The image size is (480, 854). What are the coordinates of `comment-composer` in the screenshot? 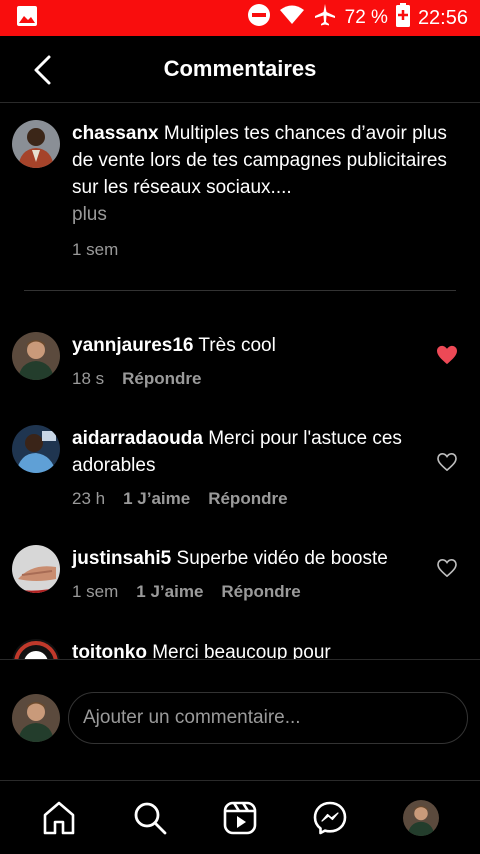 It's located at (240, 720).